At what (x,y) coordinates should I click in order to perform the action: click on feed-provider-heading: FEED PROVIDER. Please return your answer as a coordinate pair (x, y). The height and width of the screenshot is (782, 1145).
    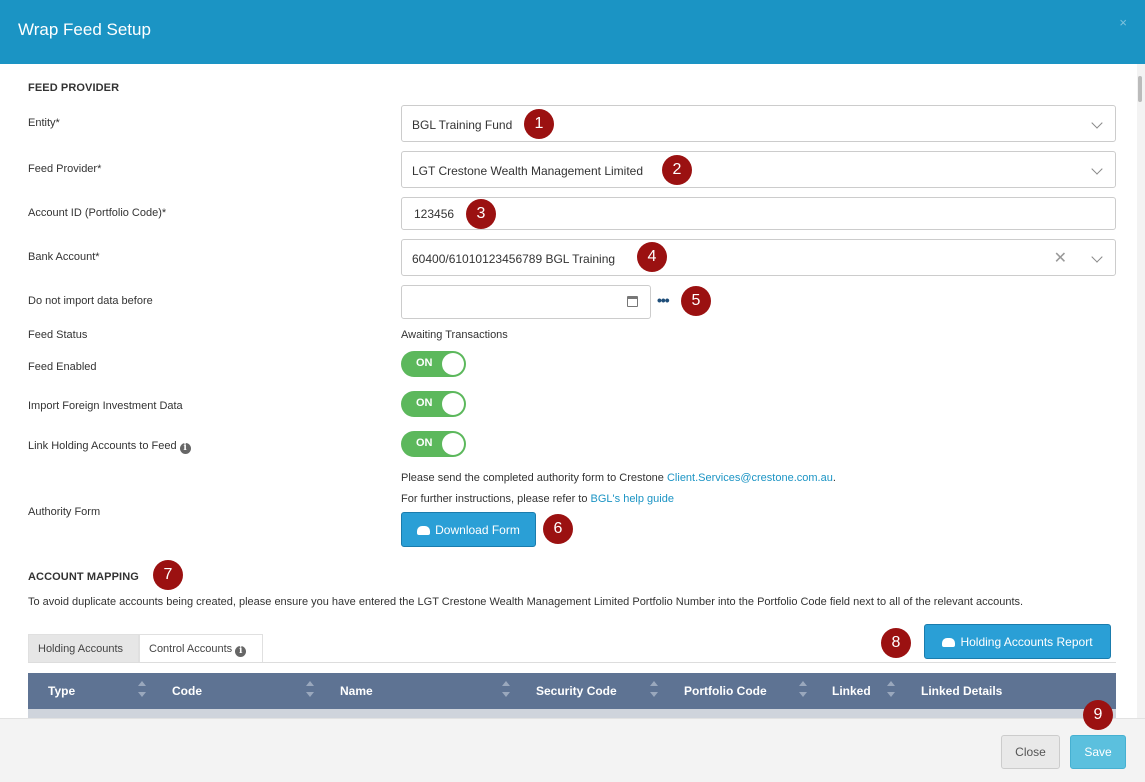
    Looking at the image, I should click on (74, 88).